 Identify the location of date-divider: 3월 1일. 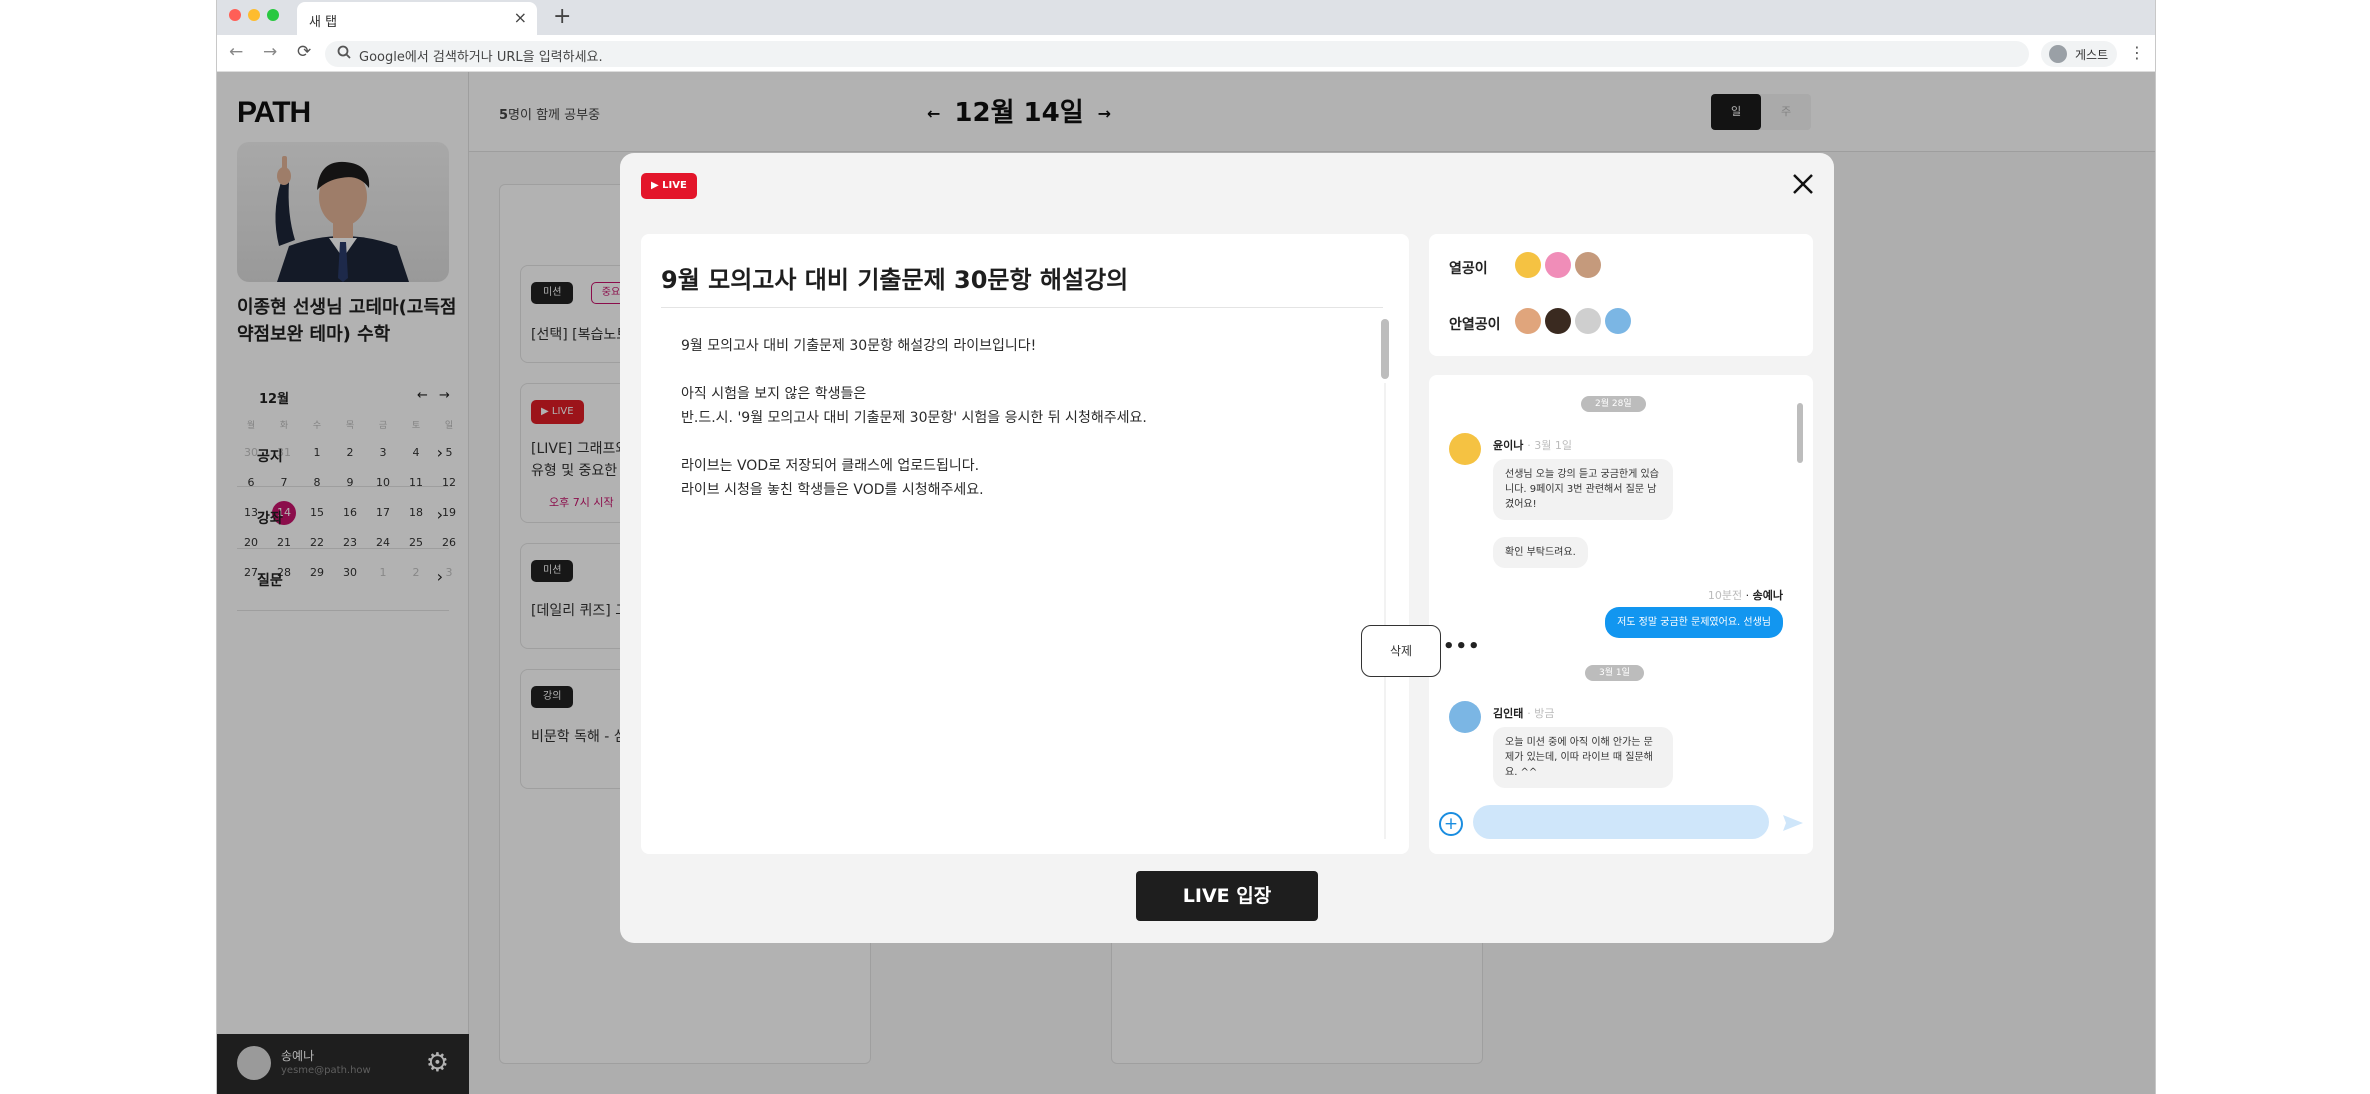
(1614, 673).